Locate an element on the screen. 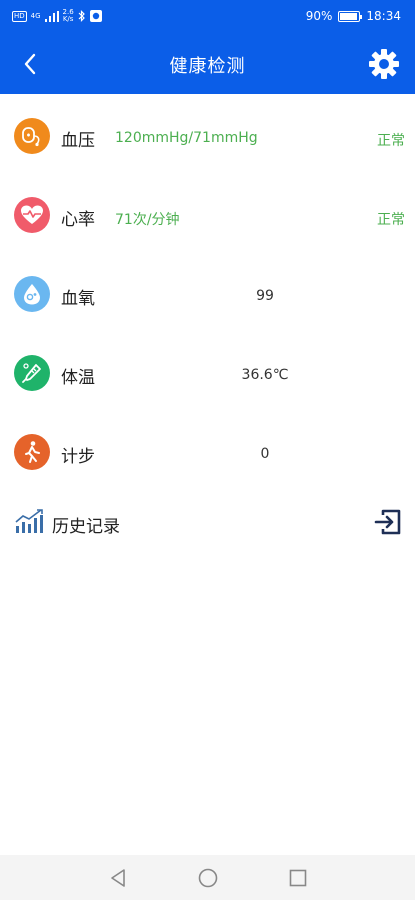 The width and height of the screenshot is (415, 900). signal-icon is located at coordinates (51, 16).